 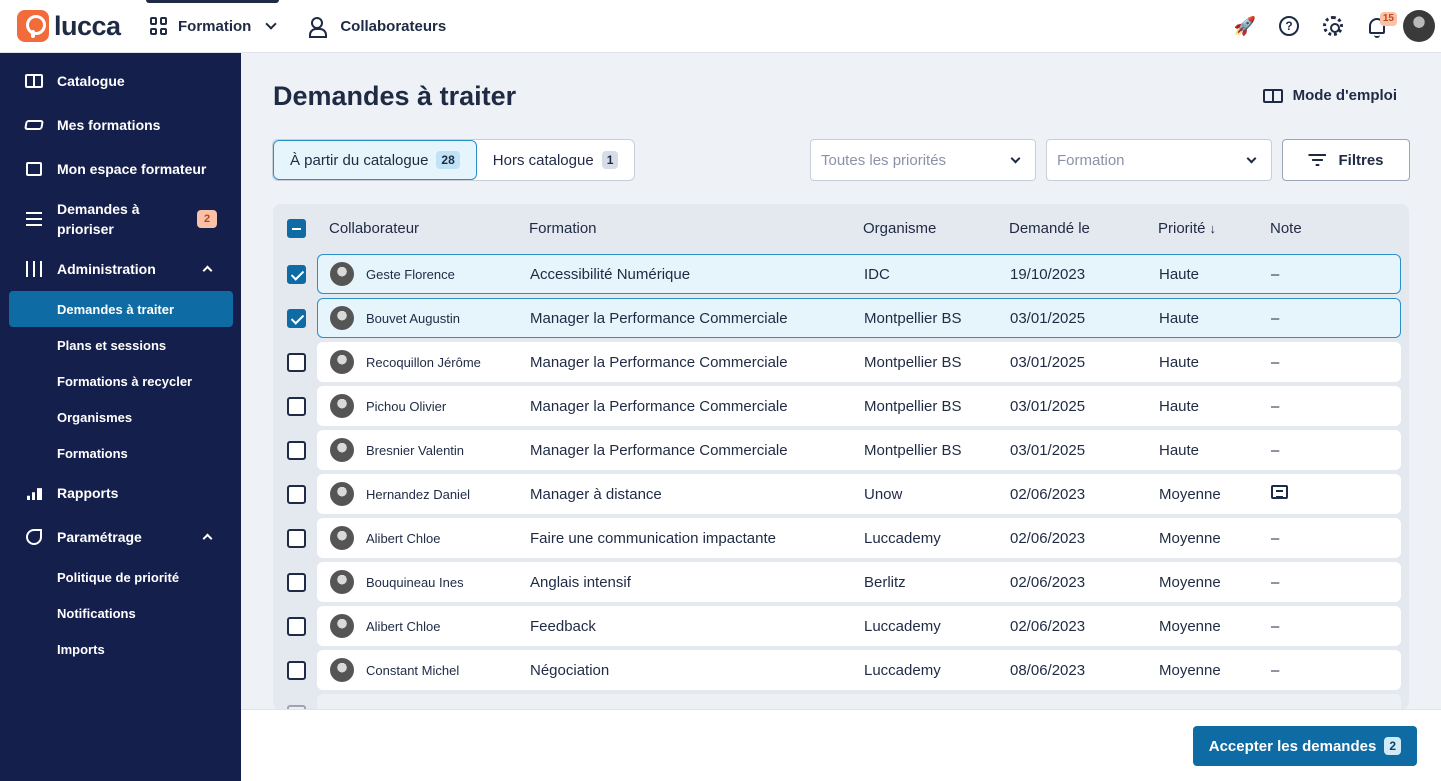 I want to click on cell-date: 03/01/2025, so click(x=1048, y=362).